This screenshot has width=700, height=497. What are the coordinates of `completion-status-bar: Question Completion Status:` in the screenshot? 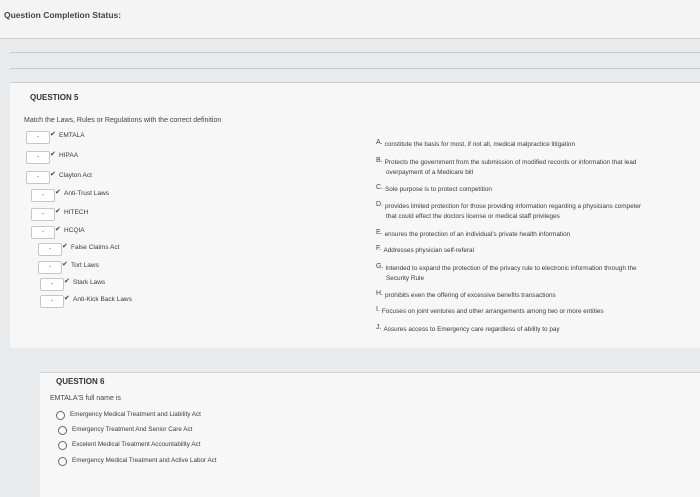 It's located at (350, 19).